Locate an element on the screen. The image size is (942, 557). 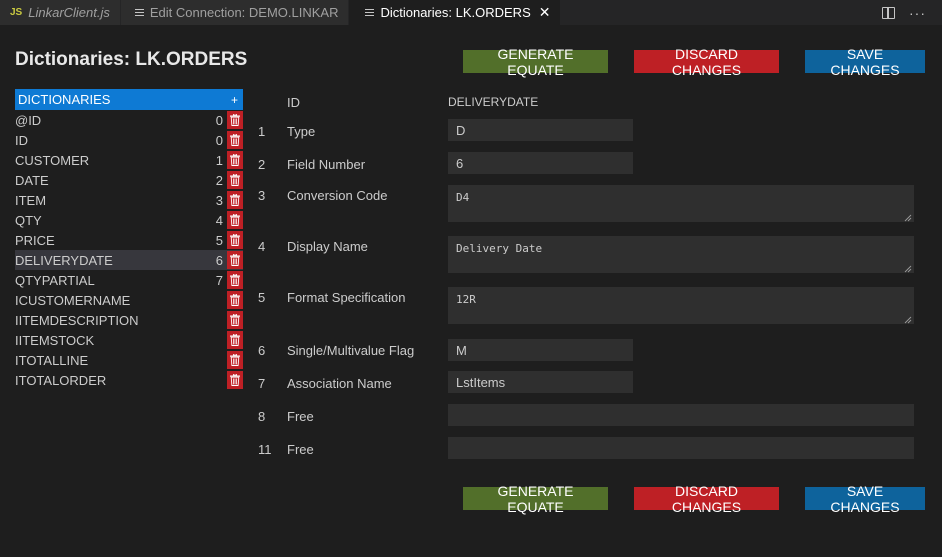
dictionary-item: CUSTOMER 1 is located at coordinates (129, 160).